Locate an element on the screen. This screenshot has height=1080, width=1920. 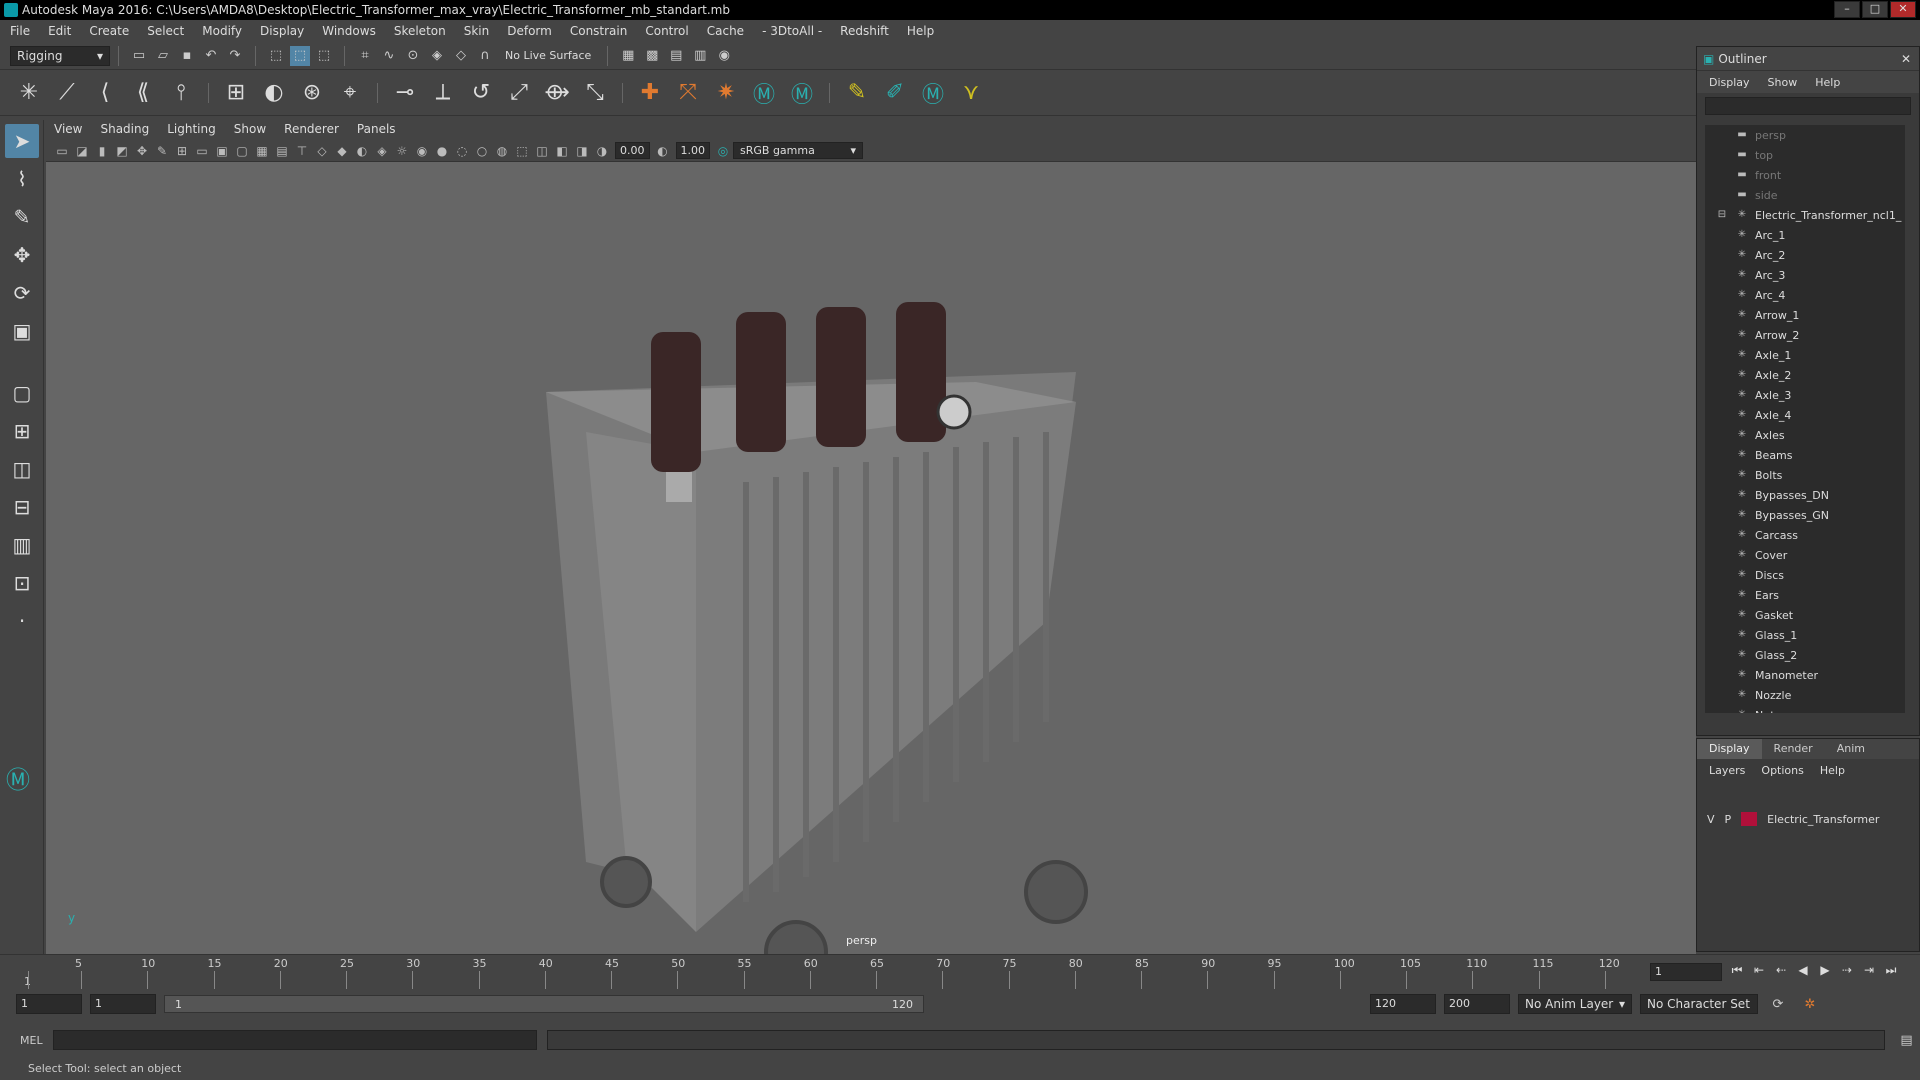
spring-icon: ✷ is located at coordinates (726, 93).